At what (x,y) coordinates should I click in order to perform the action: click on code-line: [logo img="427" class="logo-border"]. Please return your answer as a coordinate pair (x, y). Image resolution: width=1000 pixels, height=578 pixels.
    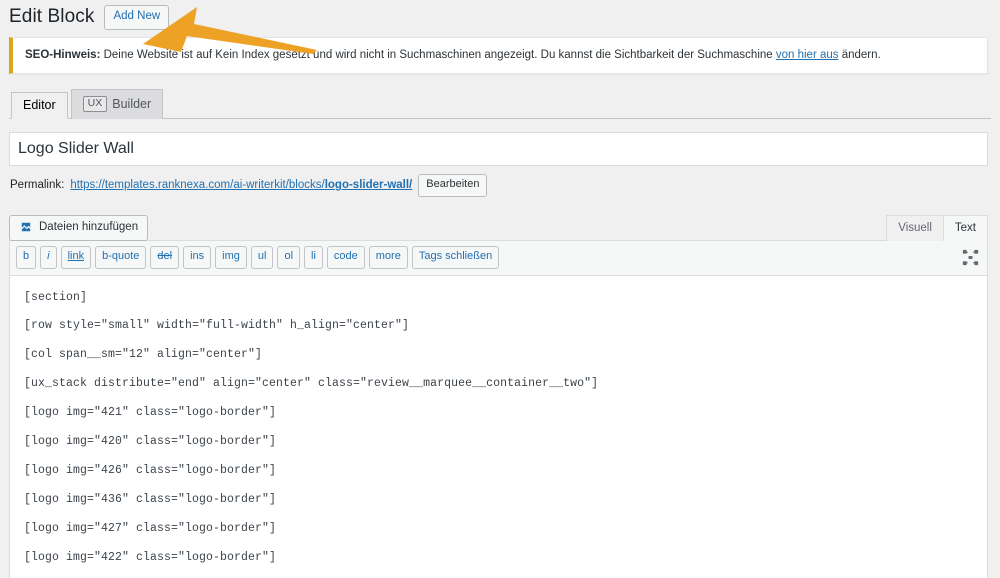
    Looking at the image, I should click on (150, 528).